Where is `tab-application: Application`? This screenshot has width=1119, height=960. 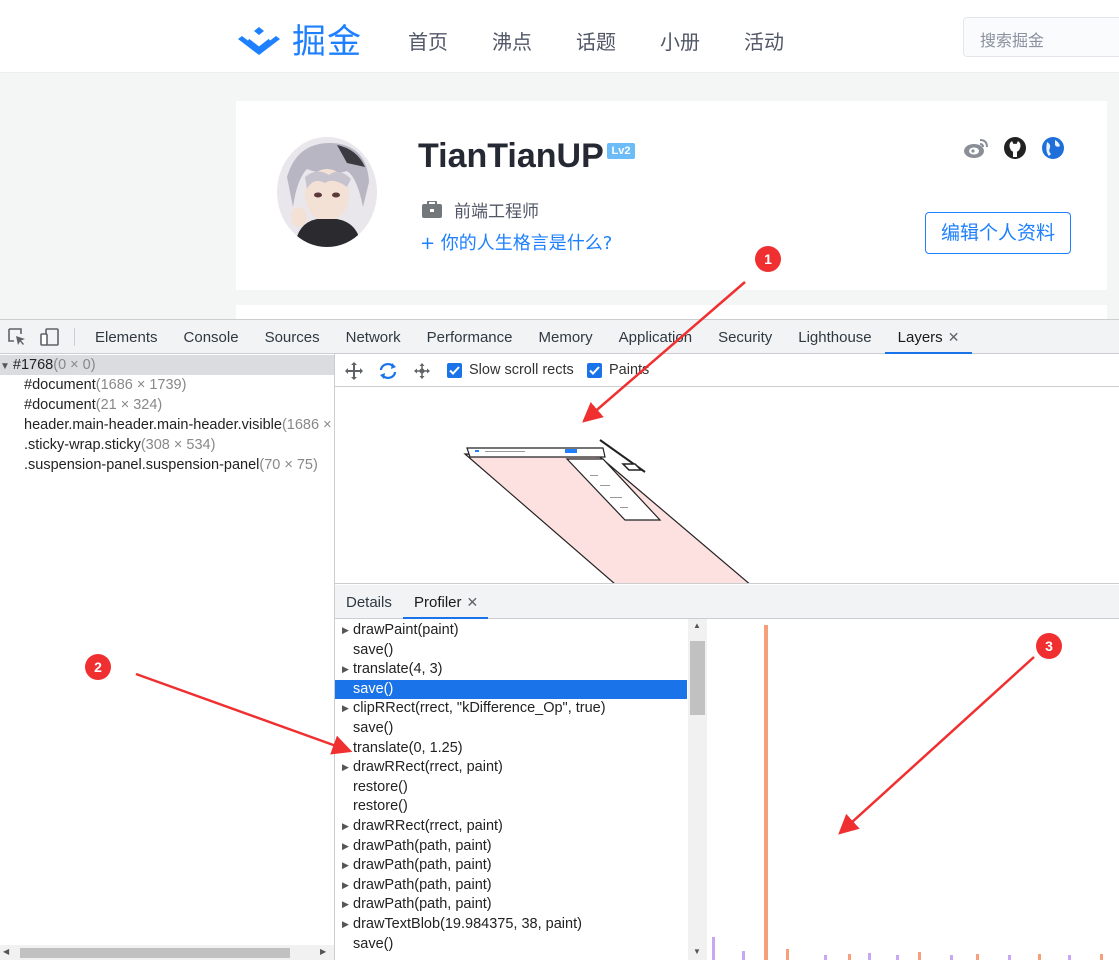 tab-application: Application is located at coordinates (655, 337).